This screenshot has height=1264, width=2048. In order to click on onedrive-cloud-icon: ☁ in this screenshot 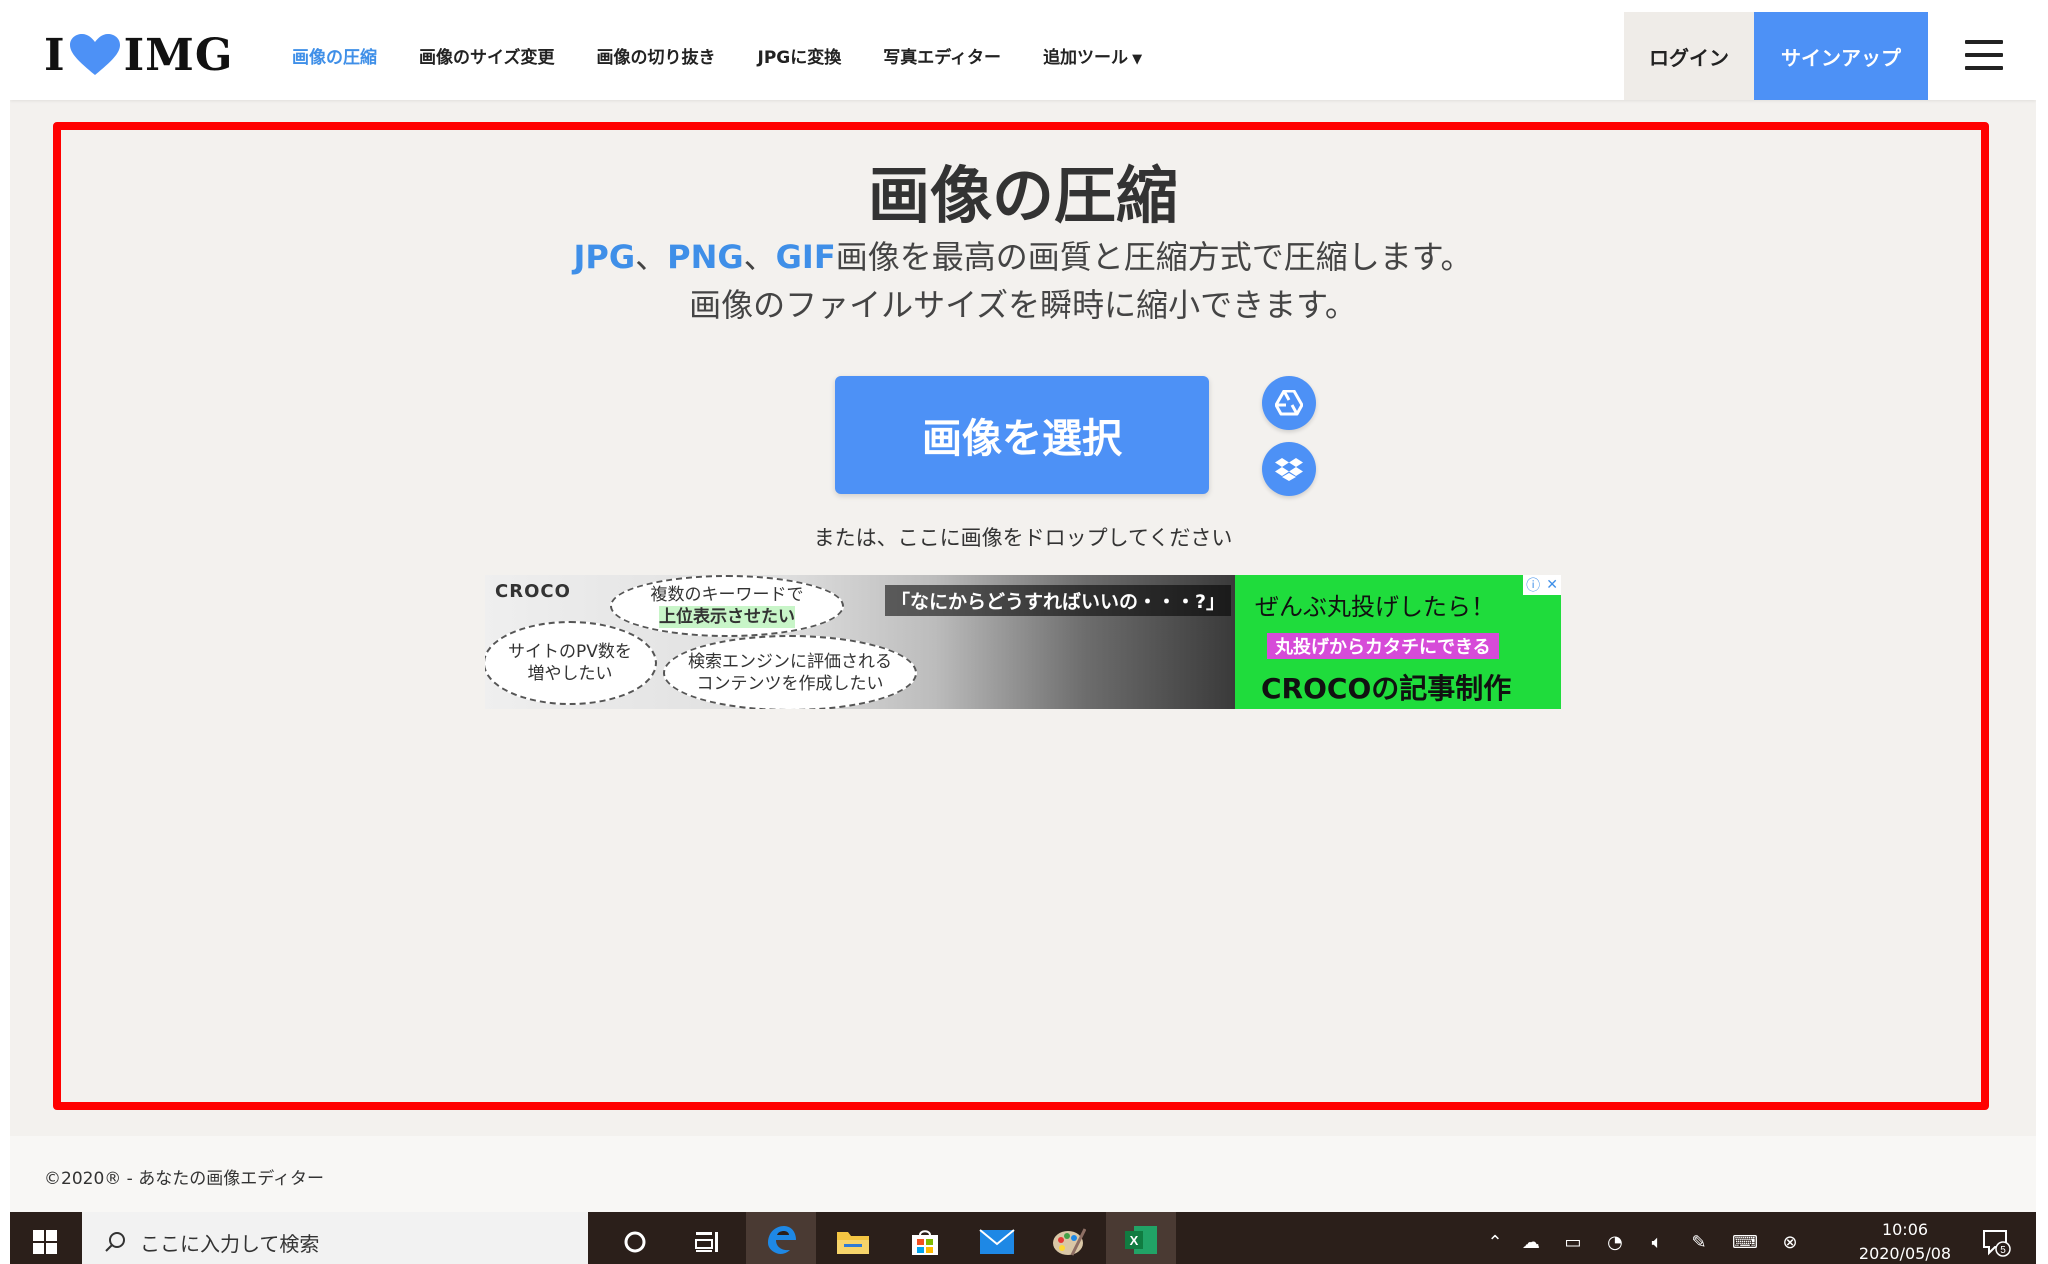, I will do `click(1531, 1242)`.